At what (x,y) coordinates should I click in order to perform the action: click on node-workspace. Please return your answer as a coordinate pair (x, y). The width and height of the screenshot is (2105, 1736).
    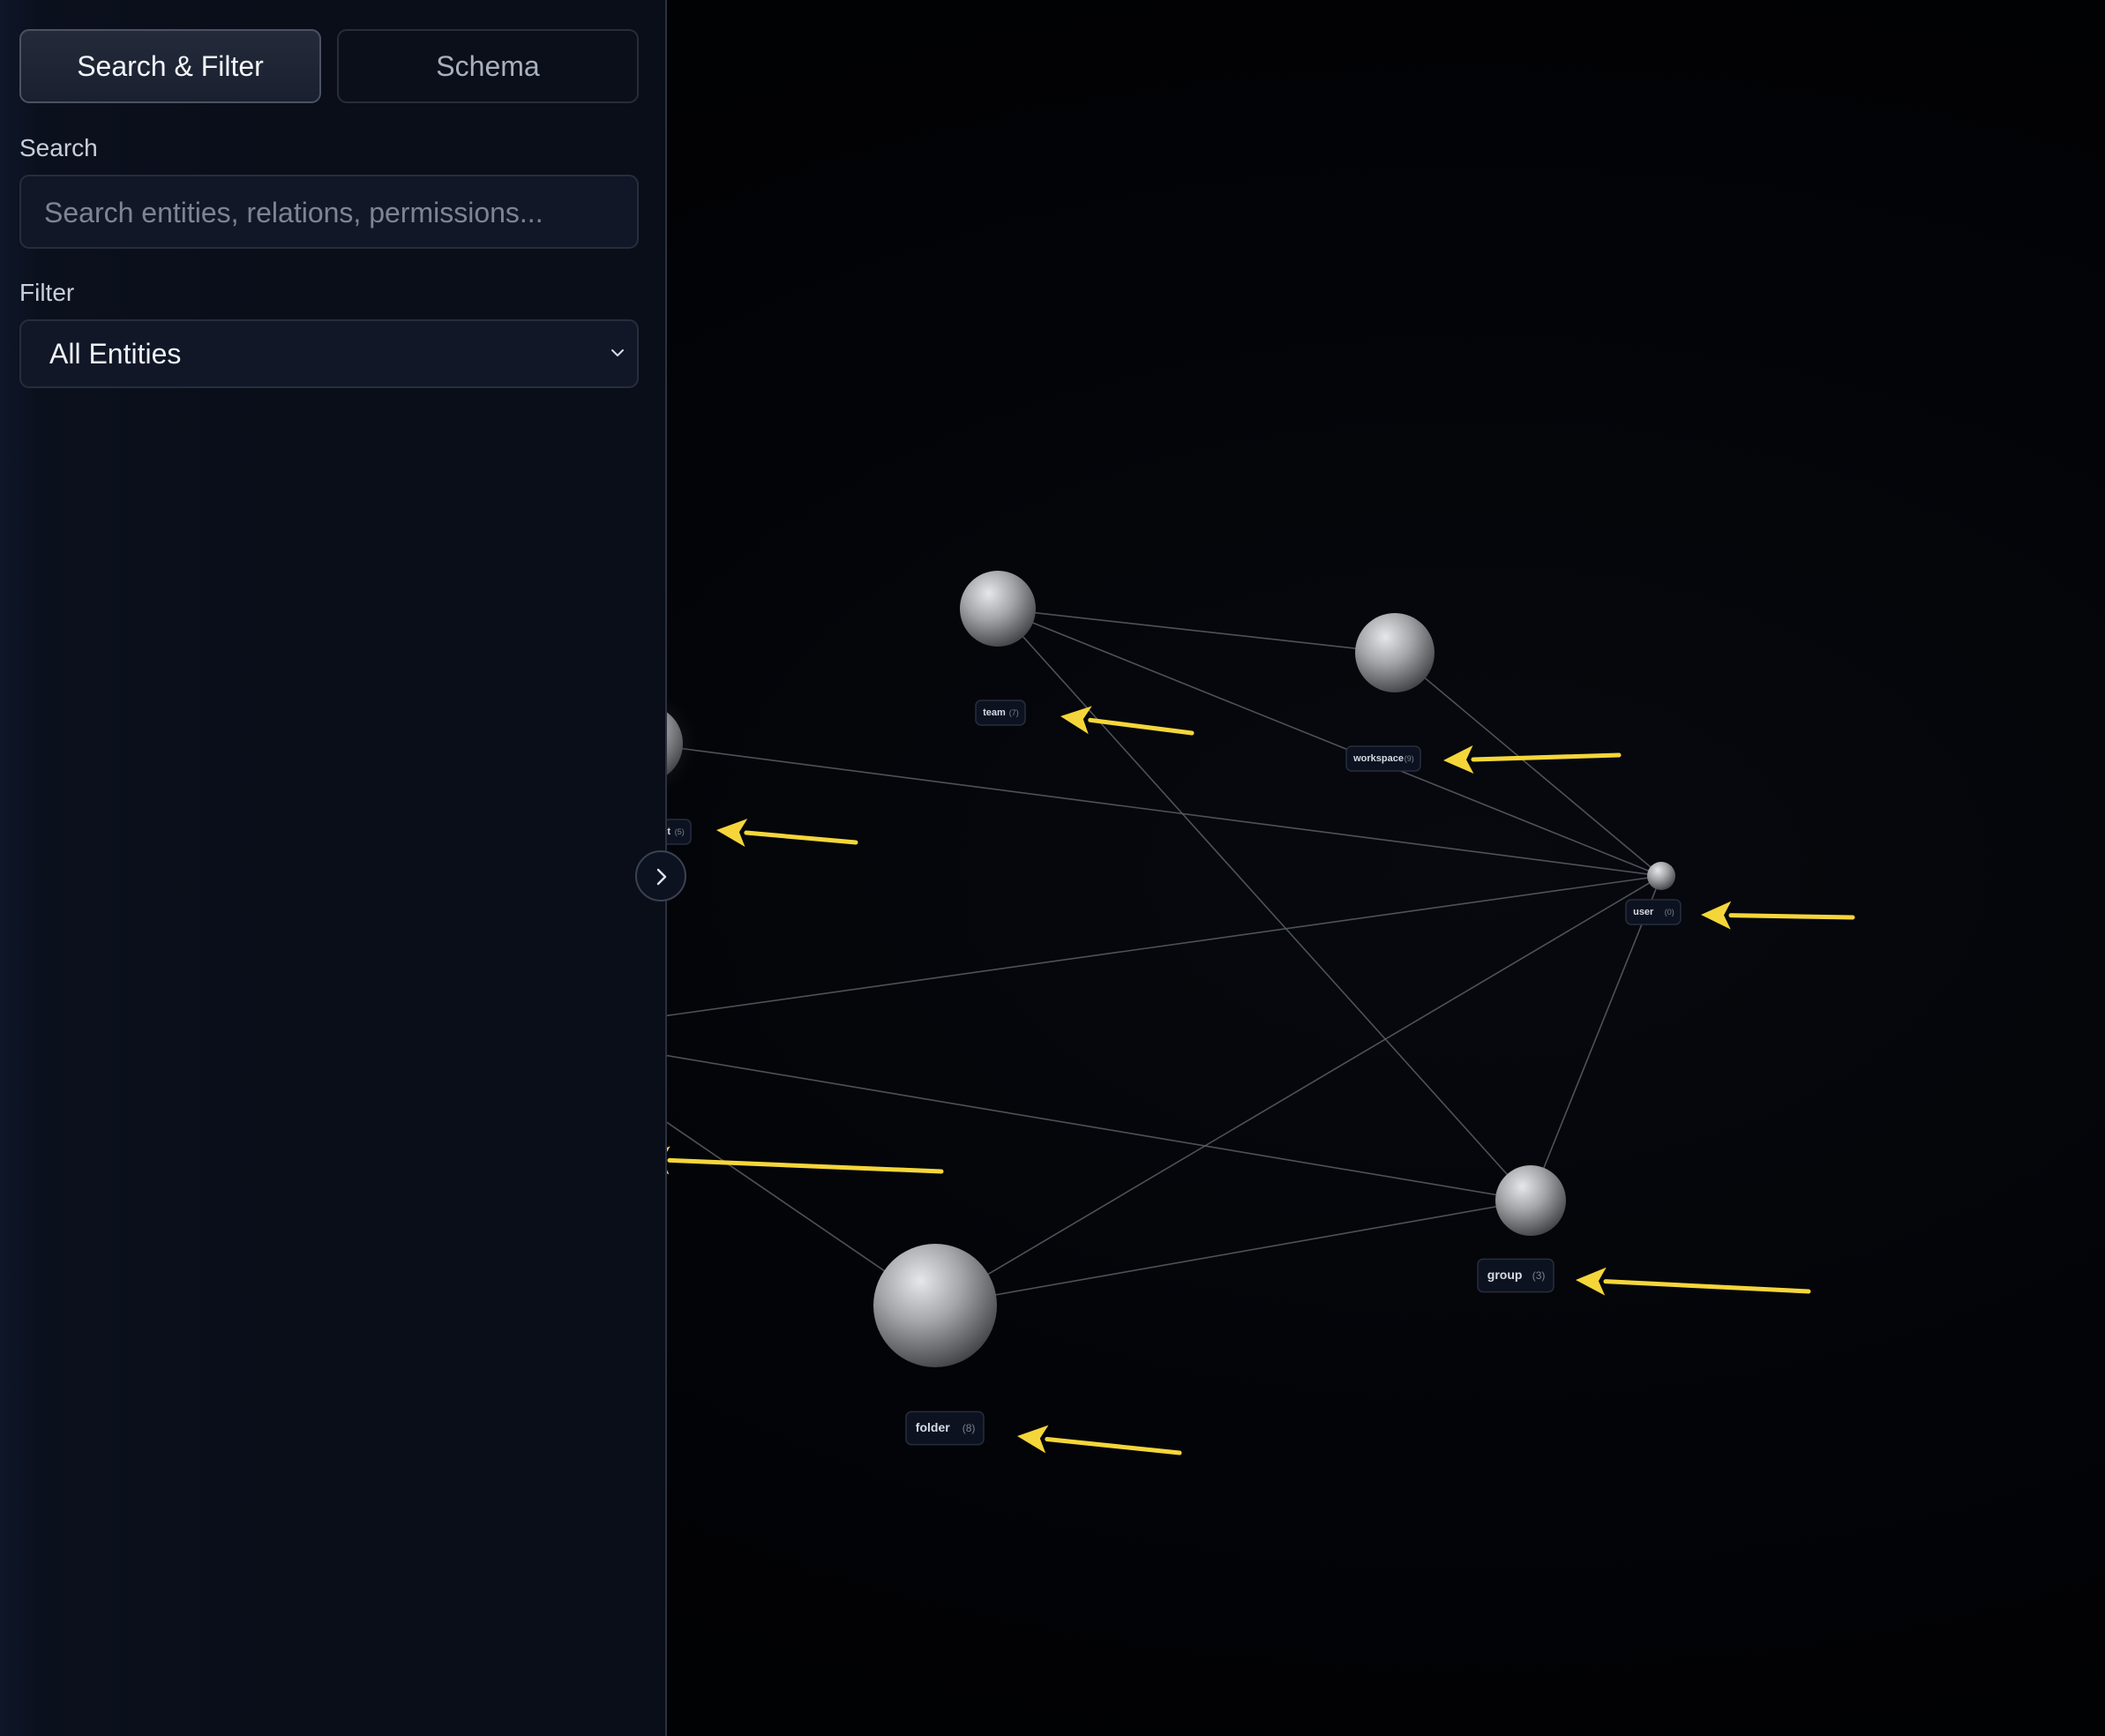
    Looking at the image, I should click on (1395, 652).